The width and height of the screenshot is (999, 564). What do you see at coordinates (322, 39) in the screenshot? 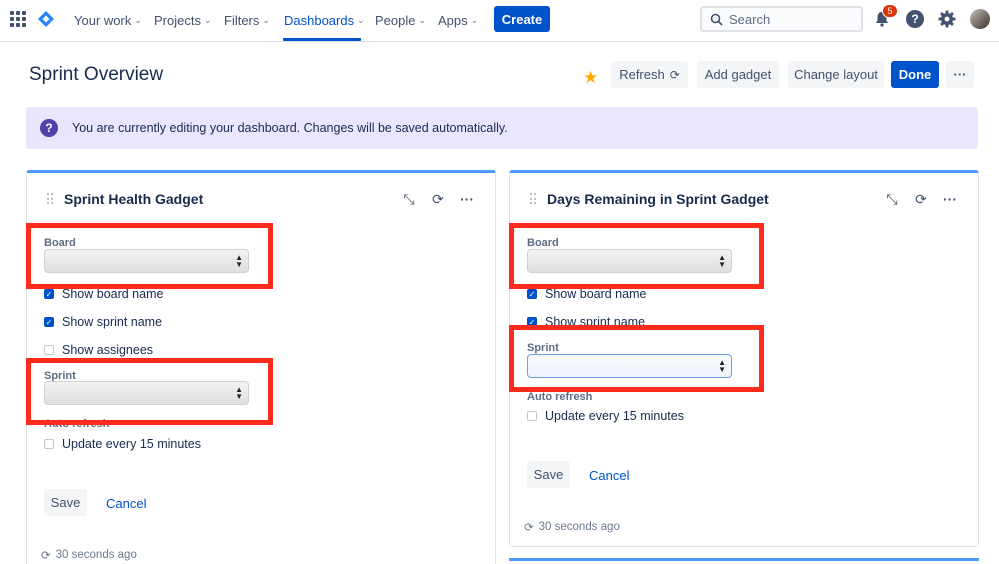
I see `active-nav-indicator` at bounding box center [322, 39].